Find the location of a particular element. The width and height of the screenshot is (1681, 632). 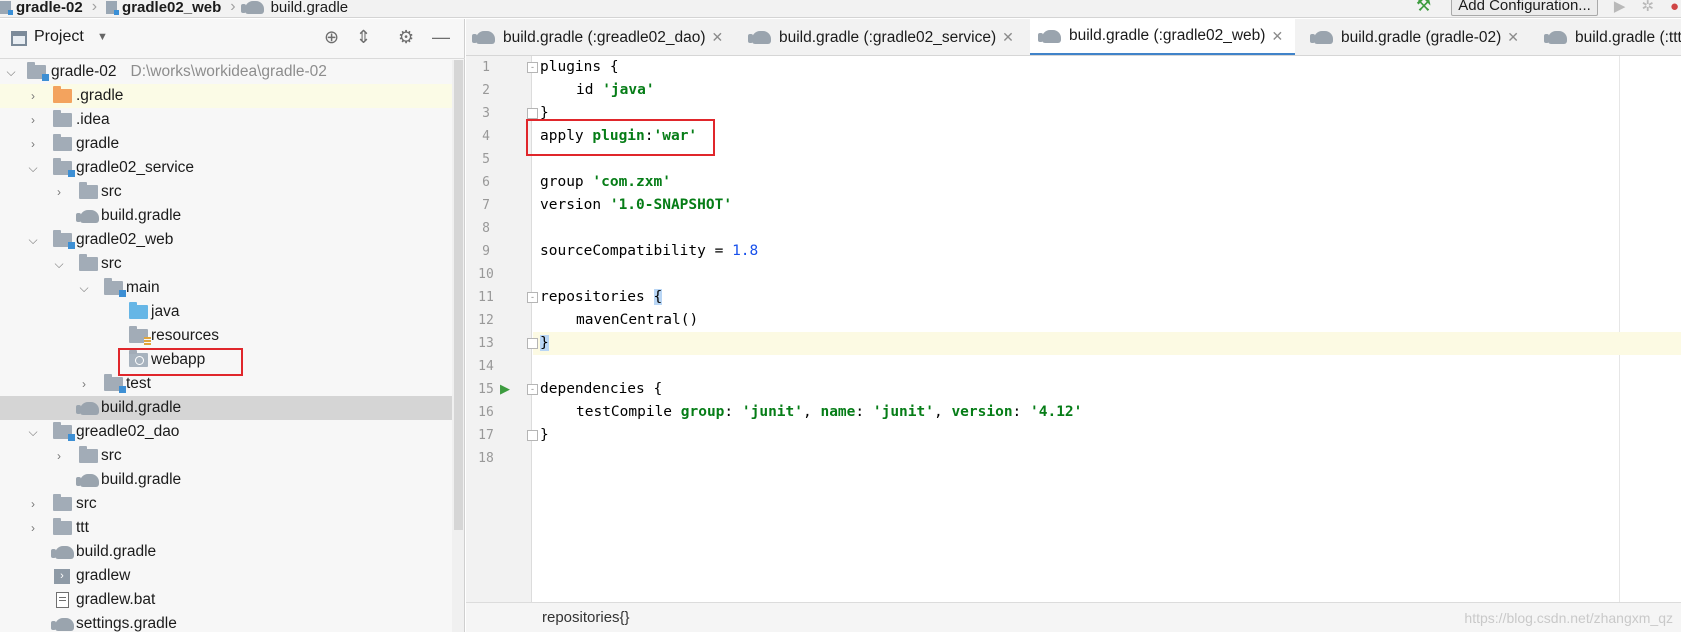

breadcrumb: gradle-02 › gradle02_web › build.gradle is located at coordinates (174, 9).